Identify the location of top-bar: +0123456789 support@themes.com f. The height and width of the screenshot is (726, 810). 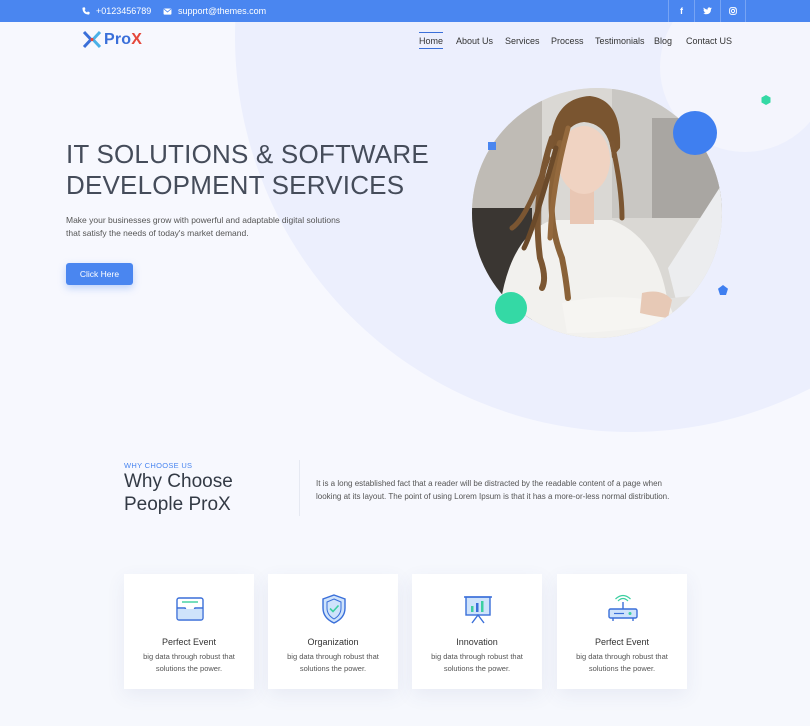
(405, 11).